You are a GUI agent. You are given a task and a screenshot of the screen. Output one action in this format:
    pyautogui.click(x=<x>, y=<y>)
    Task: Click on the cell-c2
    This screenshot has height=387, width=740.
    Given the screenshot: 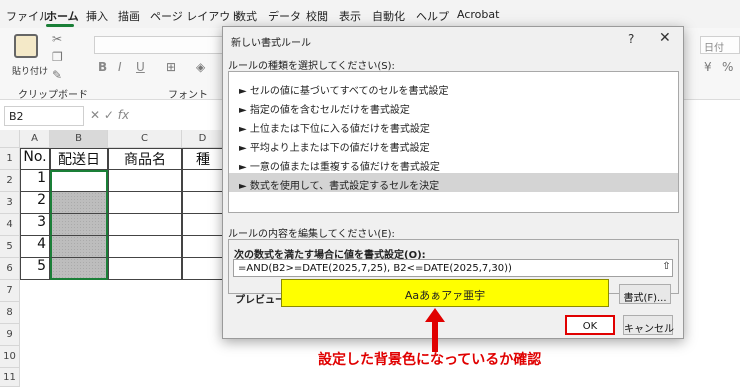 What is the action you would take?
    pyautogui.click(x=145, y=181)
    